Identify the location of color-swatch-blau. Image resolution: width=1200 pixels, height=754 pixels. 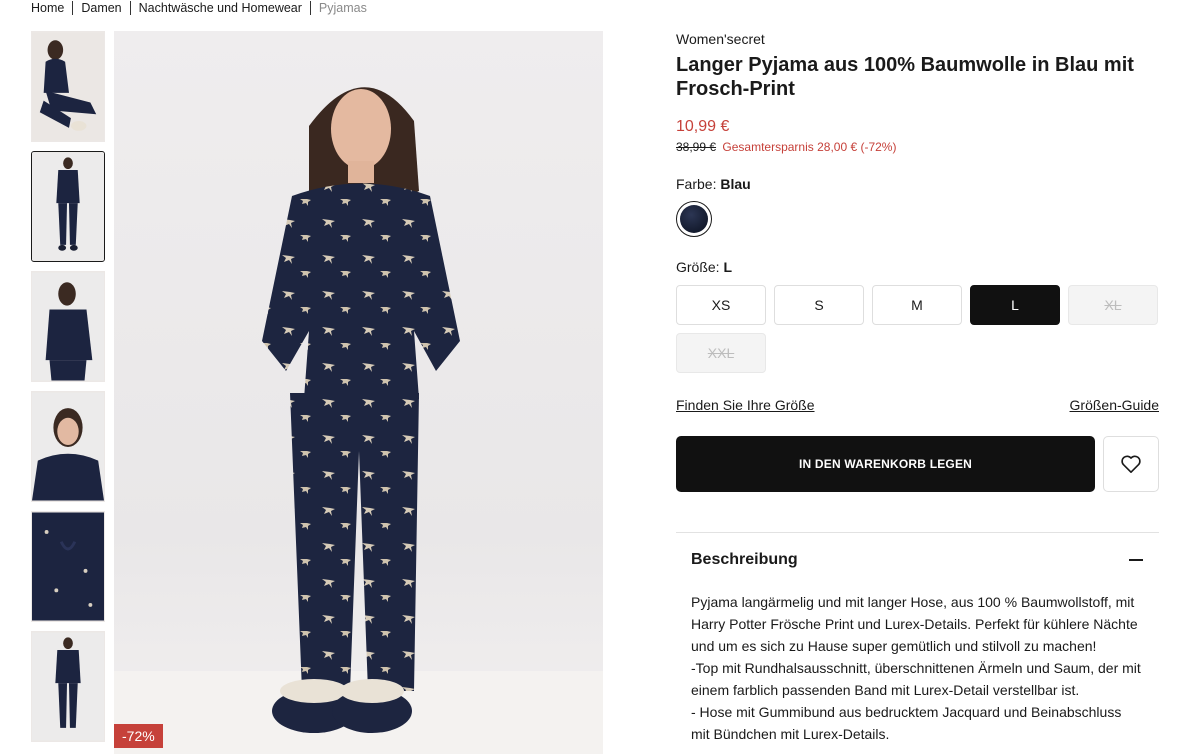
(694, 219).